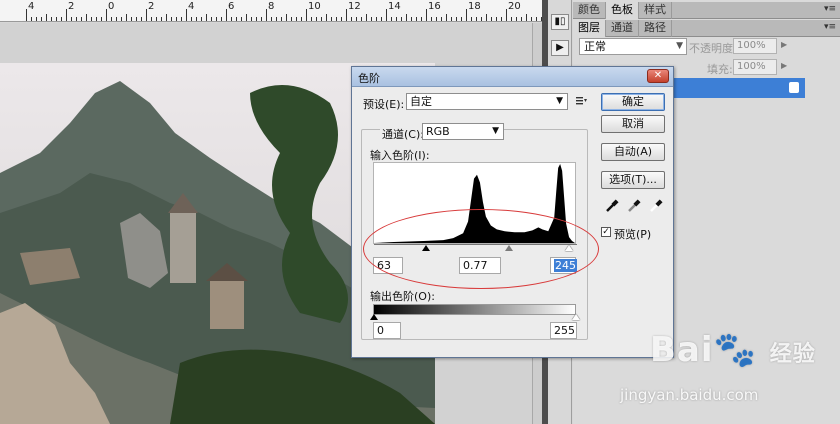 Image resolution: width=840 pixels, height=424 pixels. What do you see at coordinates (271, 6) in the screenshot?
I see `ruler-label: 8` at bounding box center [271, 6].